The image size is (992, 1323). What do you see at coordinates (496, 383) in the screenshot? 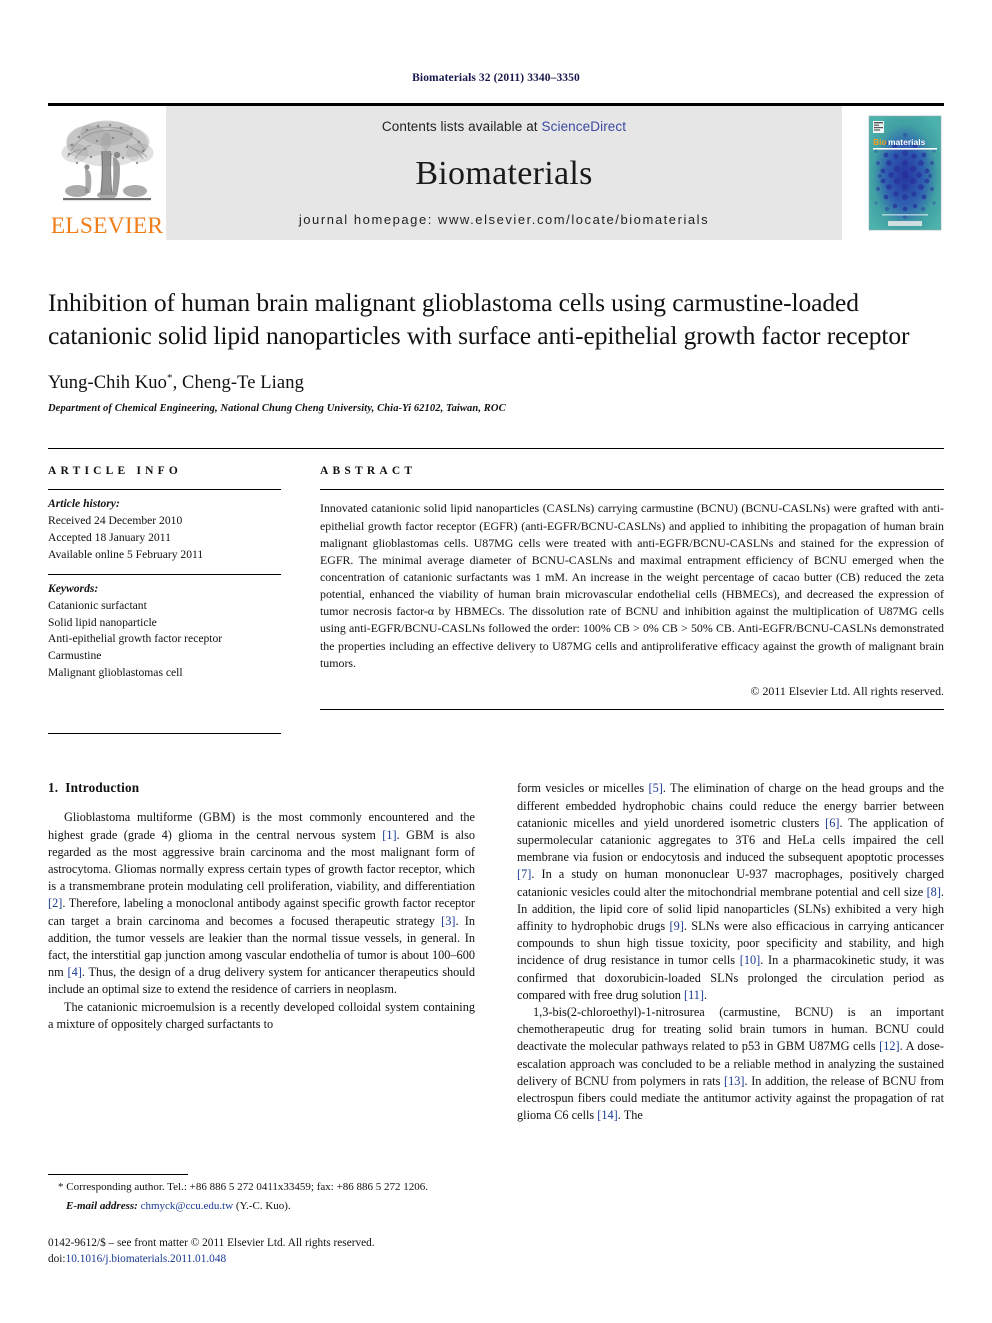
I see `author-list: Yung-Chih Kuo*, Cheng-Te Liang` at bounding box center [496, 383].